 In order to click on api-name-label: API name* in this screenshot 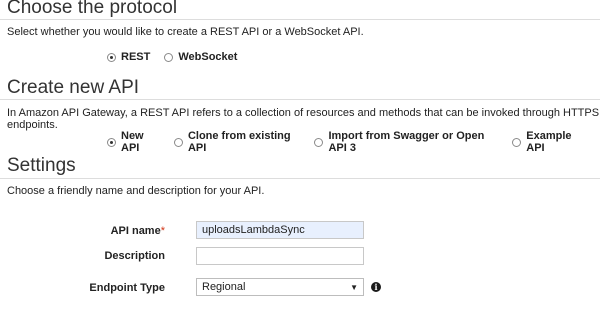, I will do `click(95, 231)`.